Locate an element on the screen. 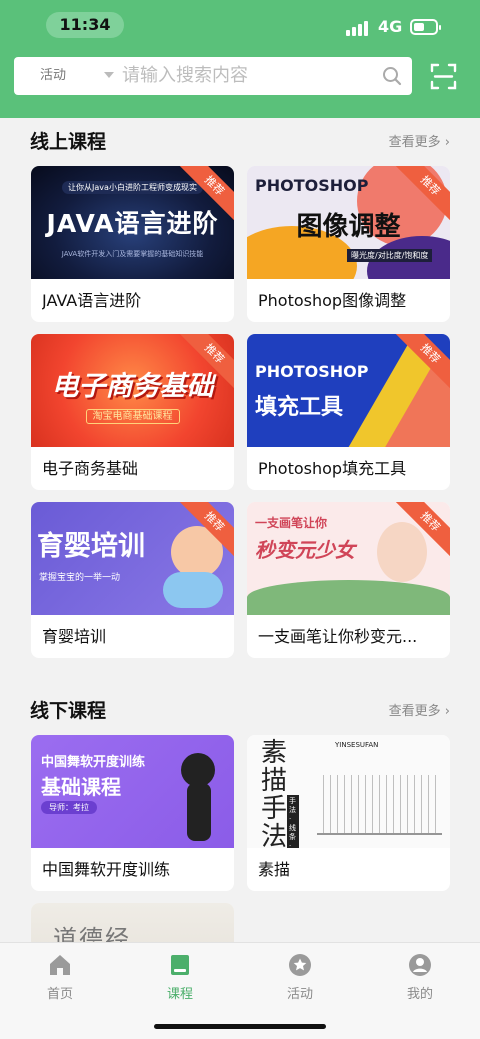  search-type-selector: 活动 is located at coordinates (53, 76).